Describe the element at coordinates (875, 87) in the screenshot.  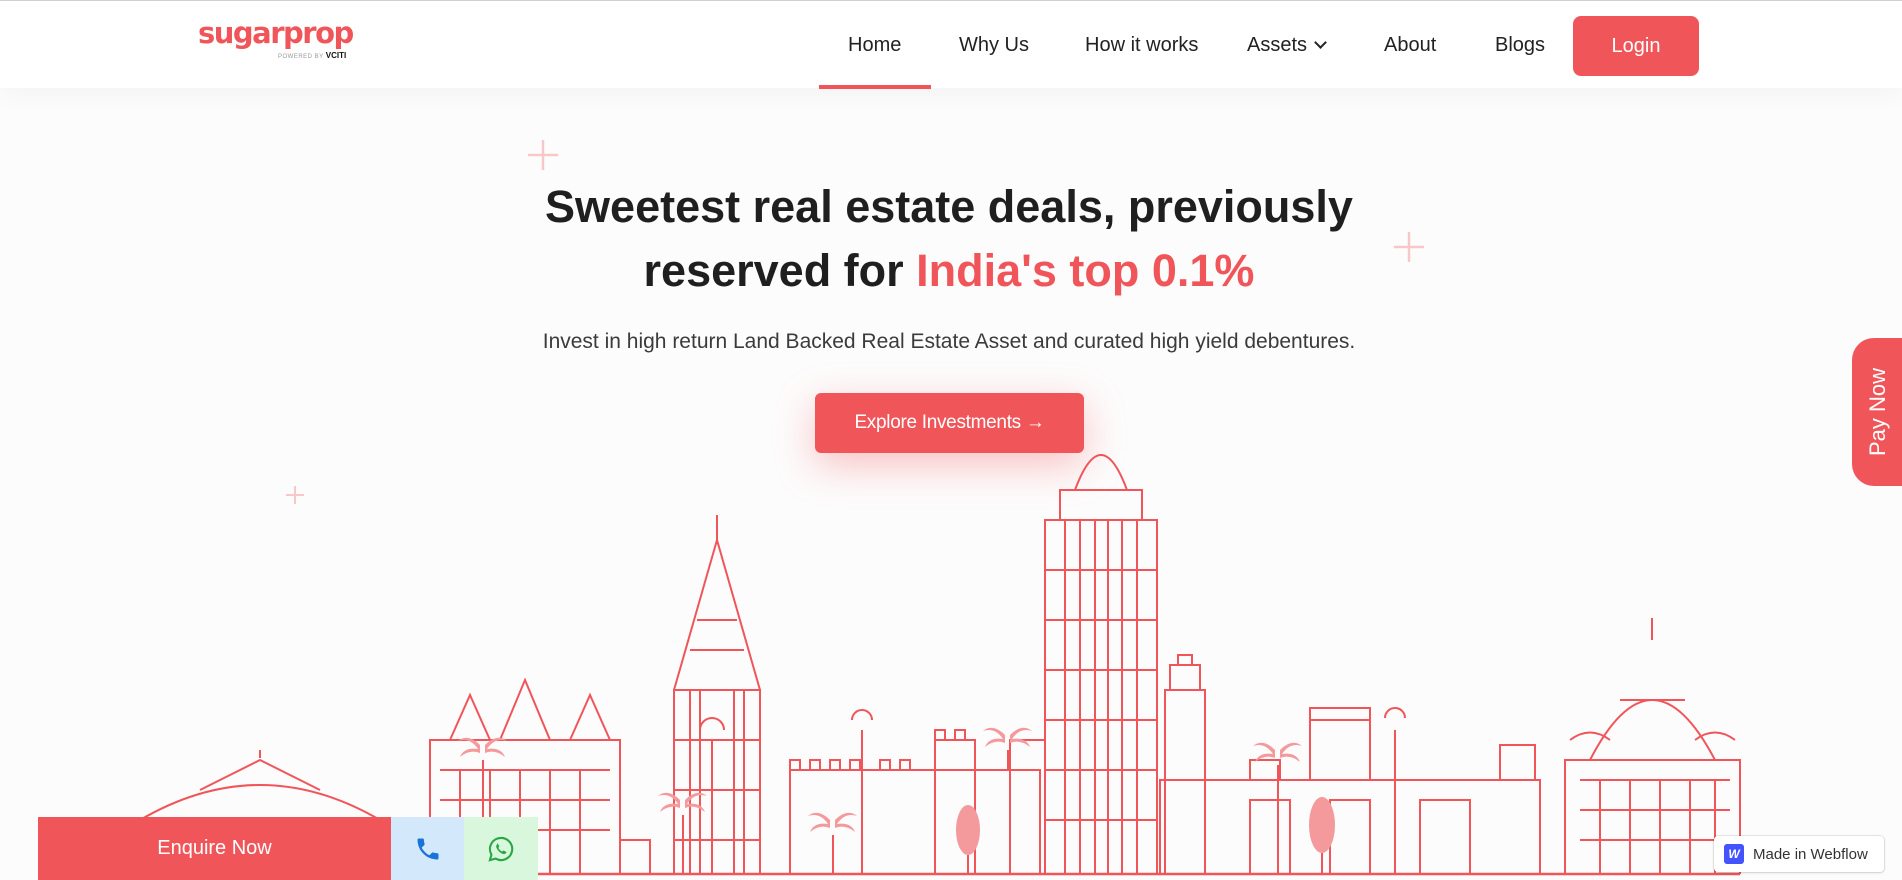
I see `nav-active-indicator` at that location.